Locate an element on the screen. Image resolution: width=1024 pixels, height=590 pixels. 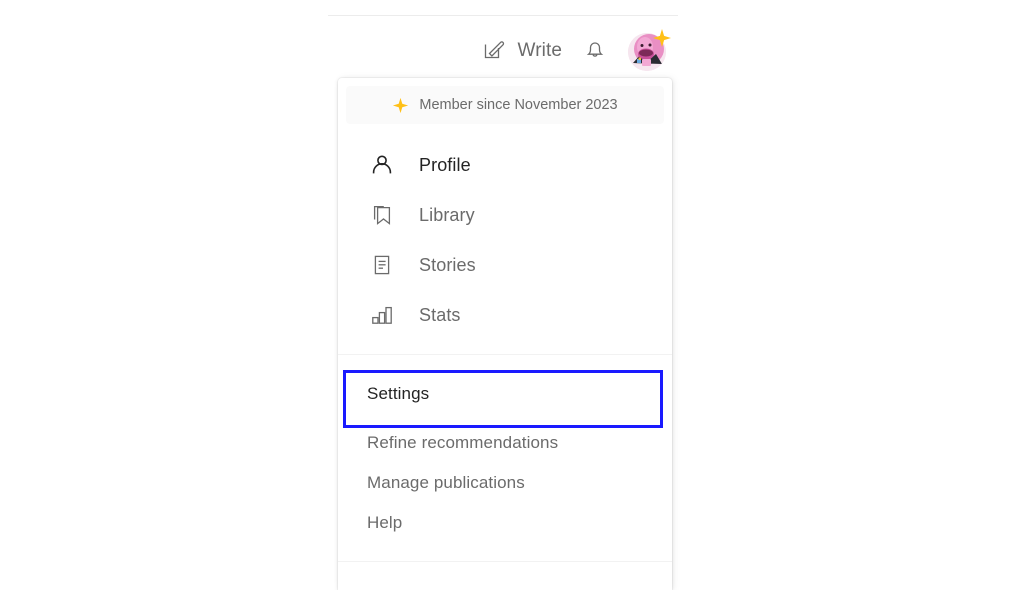
menu-item-profile: Profile is located at coordinates (505, 165).